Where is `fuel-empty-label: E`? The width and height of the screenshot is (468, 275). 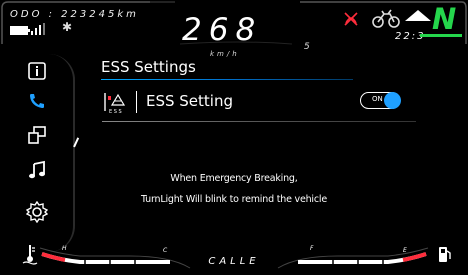
fuel-empty-label: E is located at coordinates (405, 250).